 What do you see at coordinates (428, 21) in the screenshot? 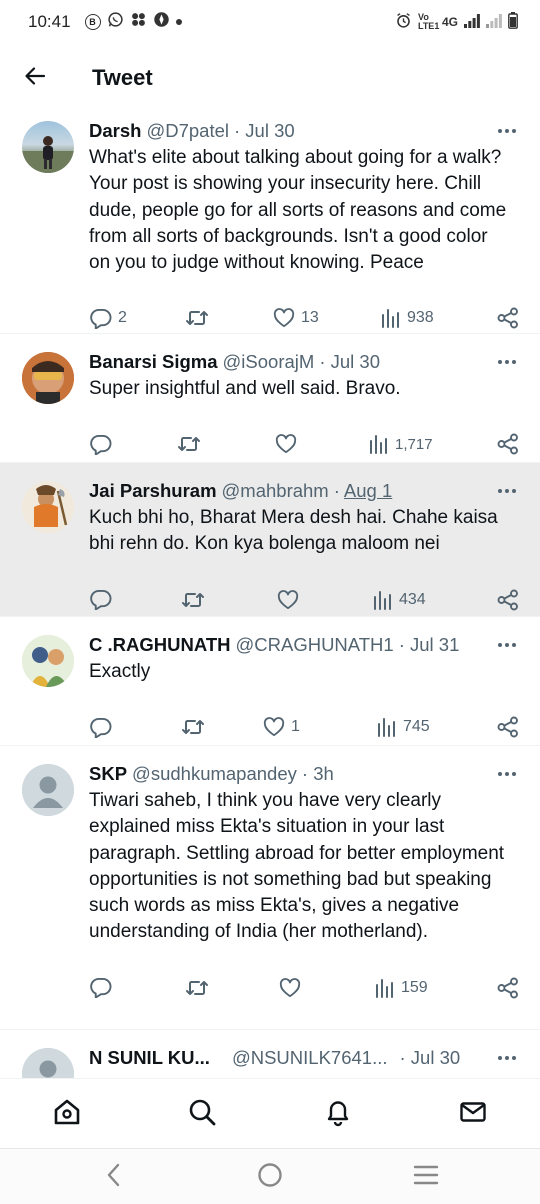
I see `volte-label: Vo LTE1` at bounding box center [428, 21].